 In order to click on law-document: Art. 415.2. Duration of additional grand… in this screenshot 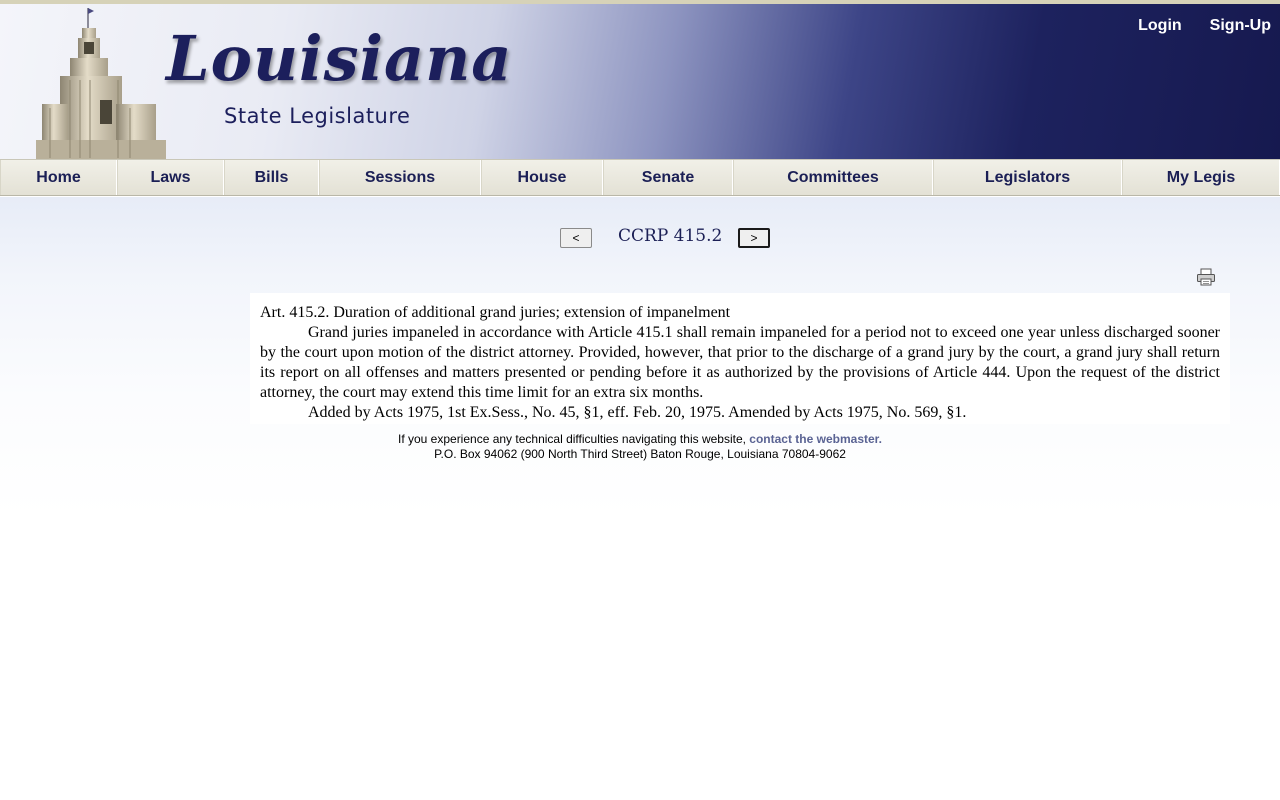, I will do `click(740, 358)`.